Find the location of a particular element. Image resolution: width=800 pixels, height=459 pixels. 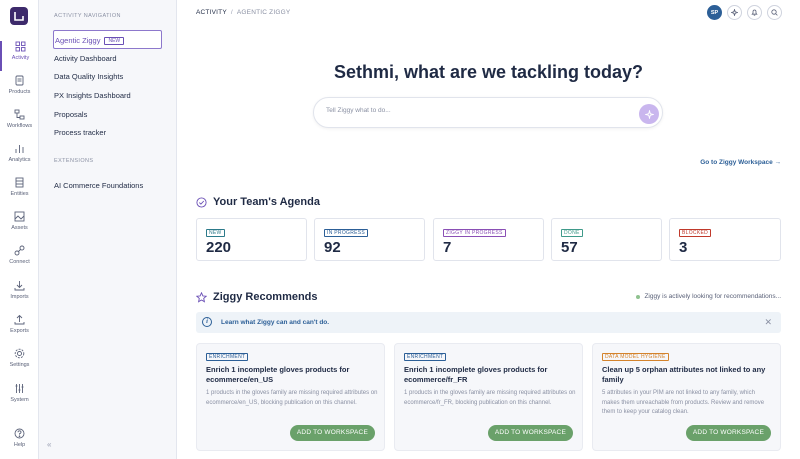

rail-item-help: Help is located at coordinates (19, 443).